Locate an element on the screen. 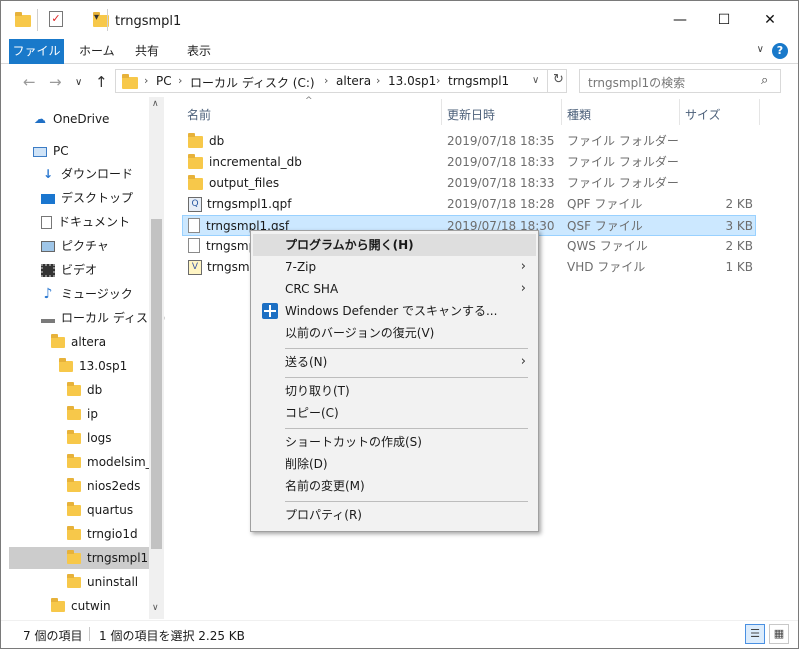 The width and height of the screenshot is (799, 649). scroll-up-icon: ∧ is located at coordinates (155, 104).